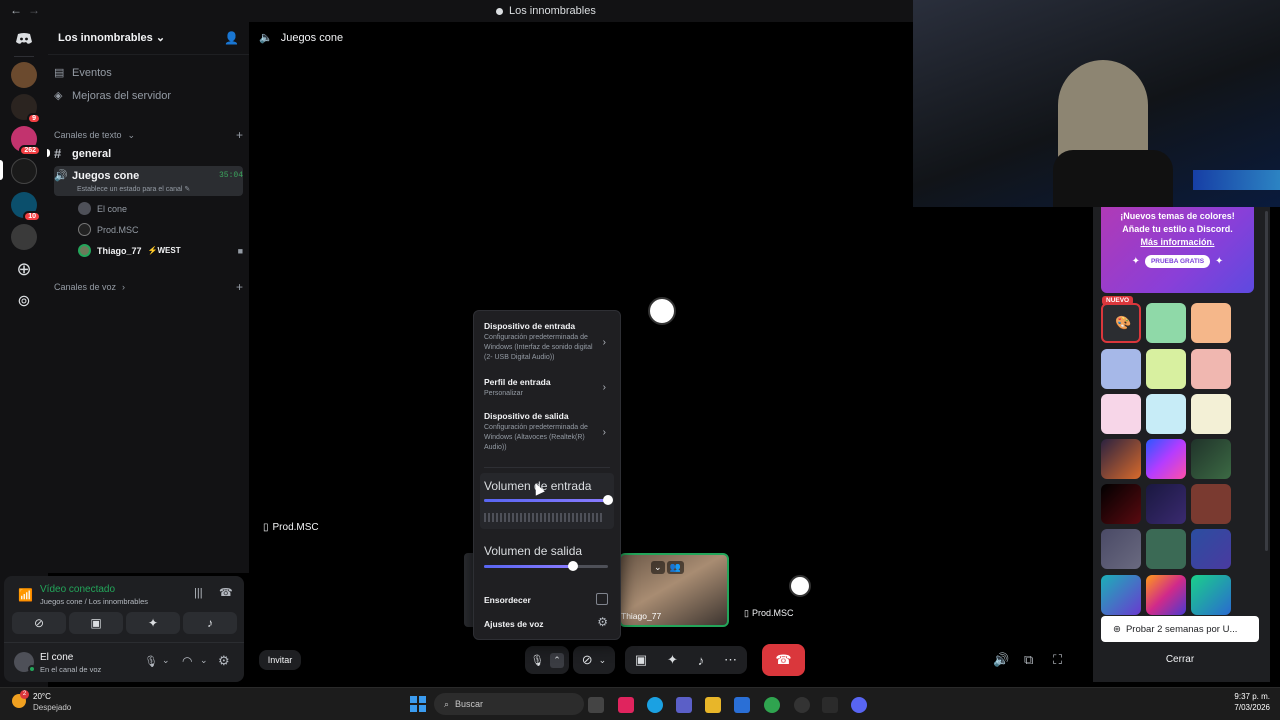  I want to click on clock-time: 9:37 p. m., so click(1252, 696).